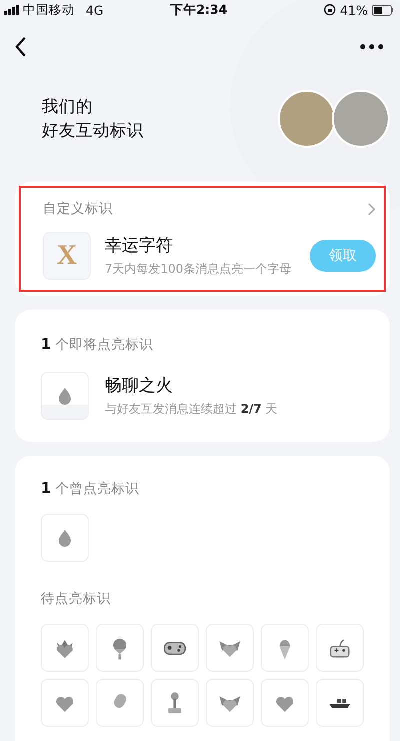 The width and height of the screenshot is (400, 741). I want to click on section-title: 1 个即将点亮标识, so click(97, 345).